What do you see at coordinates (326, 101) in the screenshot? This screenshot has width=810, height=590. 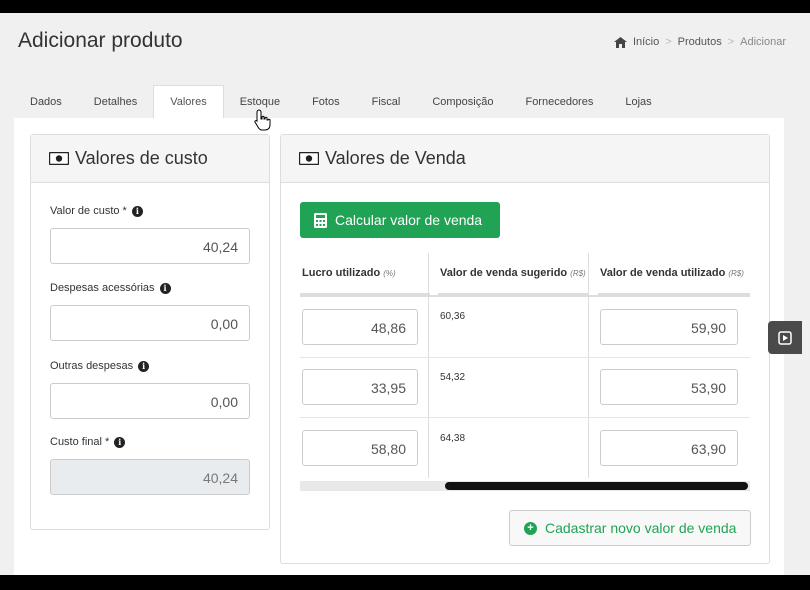 I see `tab-fotos: Fotos` at bounding box center [326, 101].